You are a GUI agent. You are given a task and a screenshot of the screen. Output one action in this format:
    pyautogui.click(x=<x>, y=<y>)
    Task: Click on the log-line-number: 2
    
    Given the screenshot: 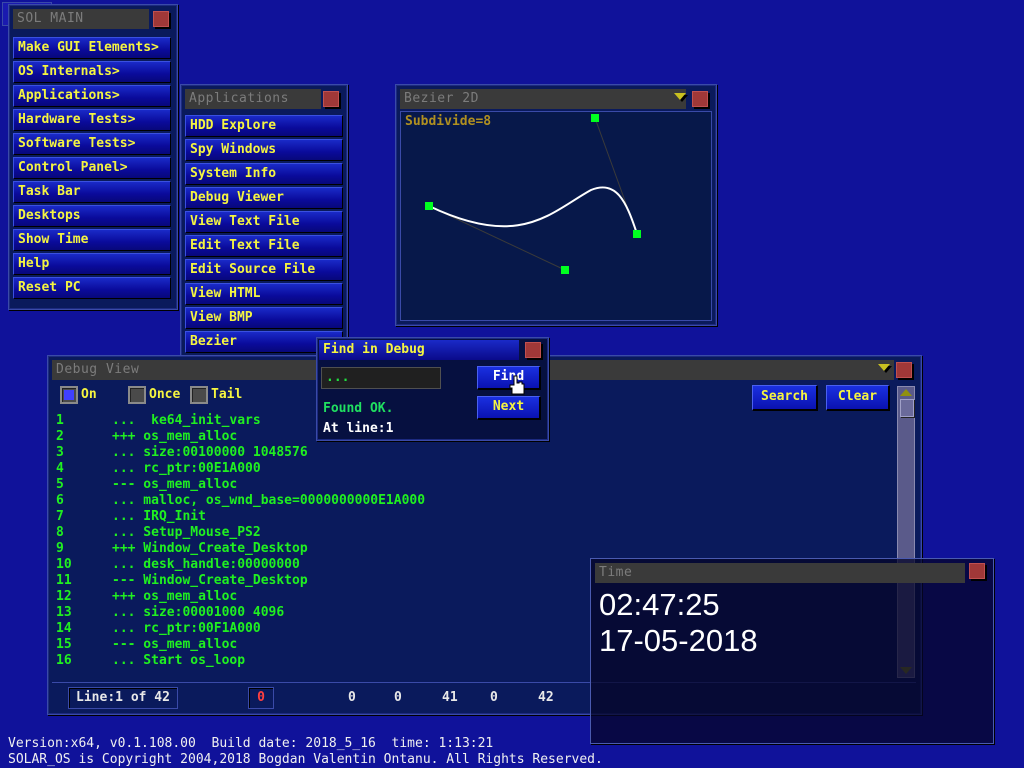 What is the action you would take?
    pyautogui.click(x=60, y=436)
    